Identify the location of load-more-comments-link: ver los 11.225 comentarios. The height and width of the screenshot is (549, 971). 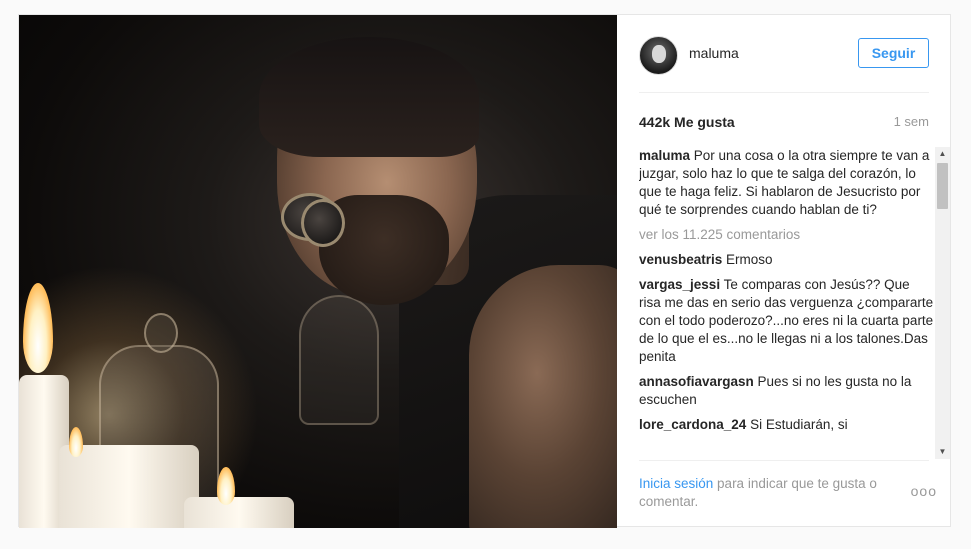
(787, 235).